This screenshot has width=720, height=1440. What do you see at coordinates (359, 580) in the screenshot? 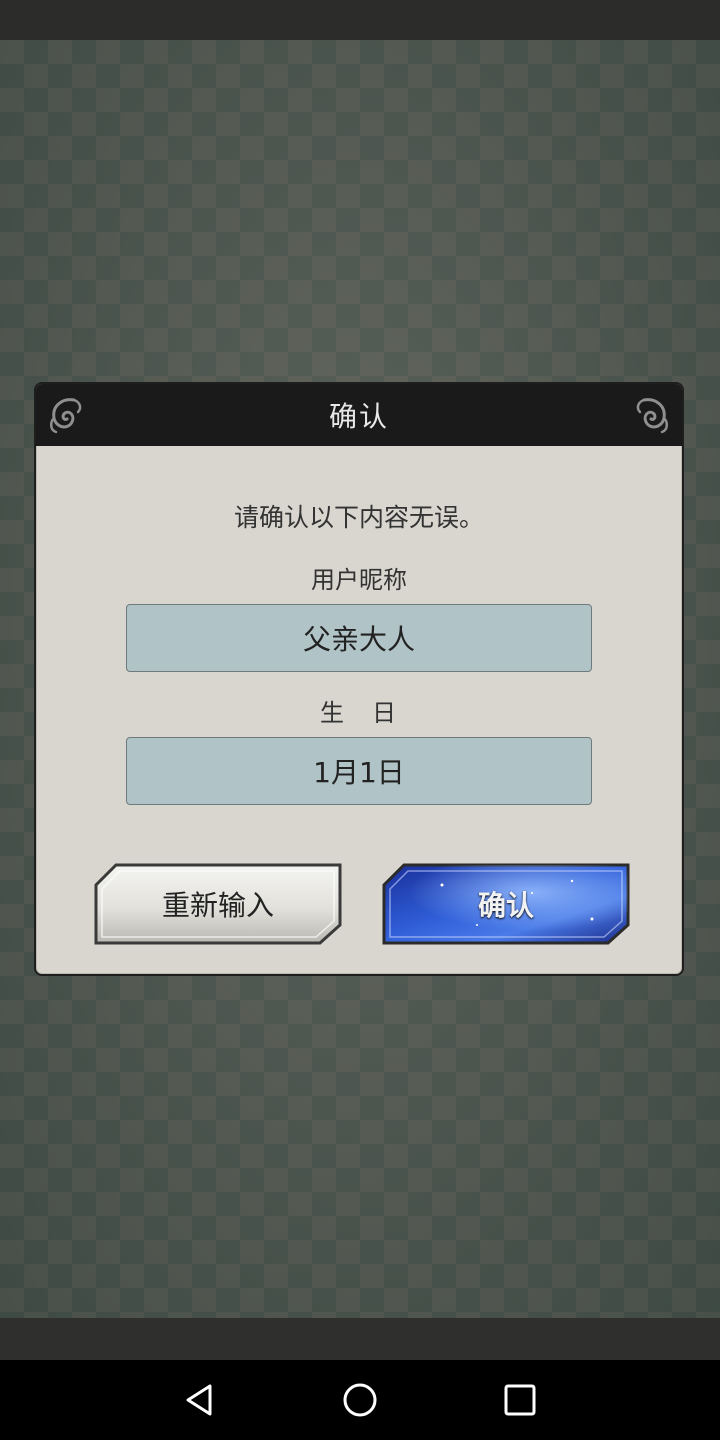
I see `nickname-label: 用户昵称` at bounding box center [359, 580].